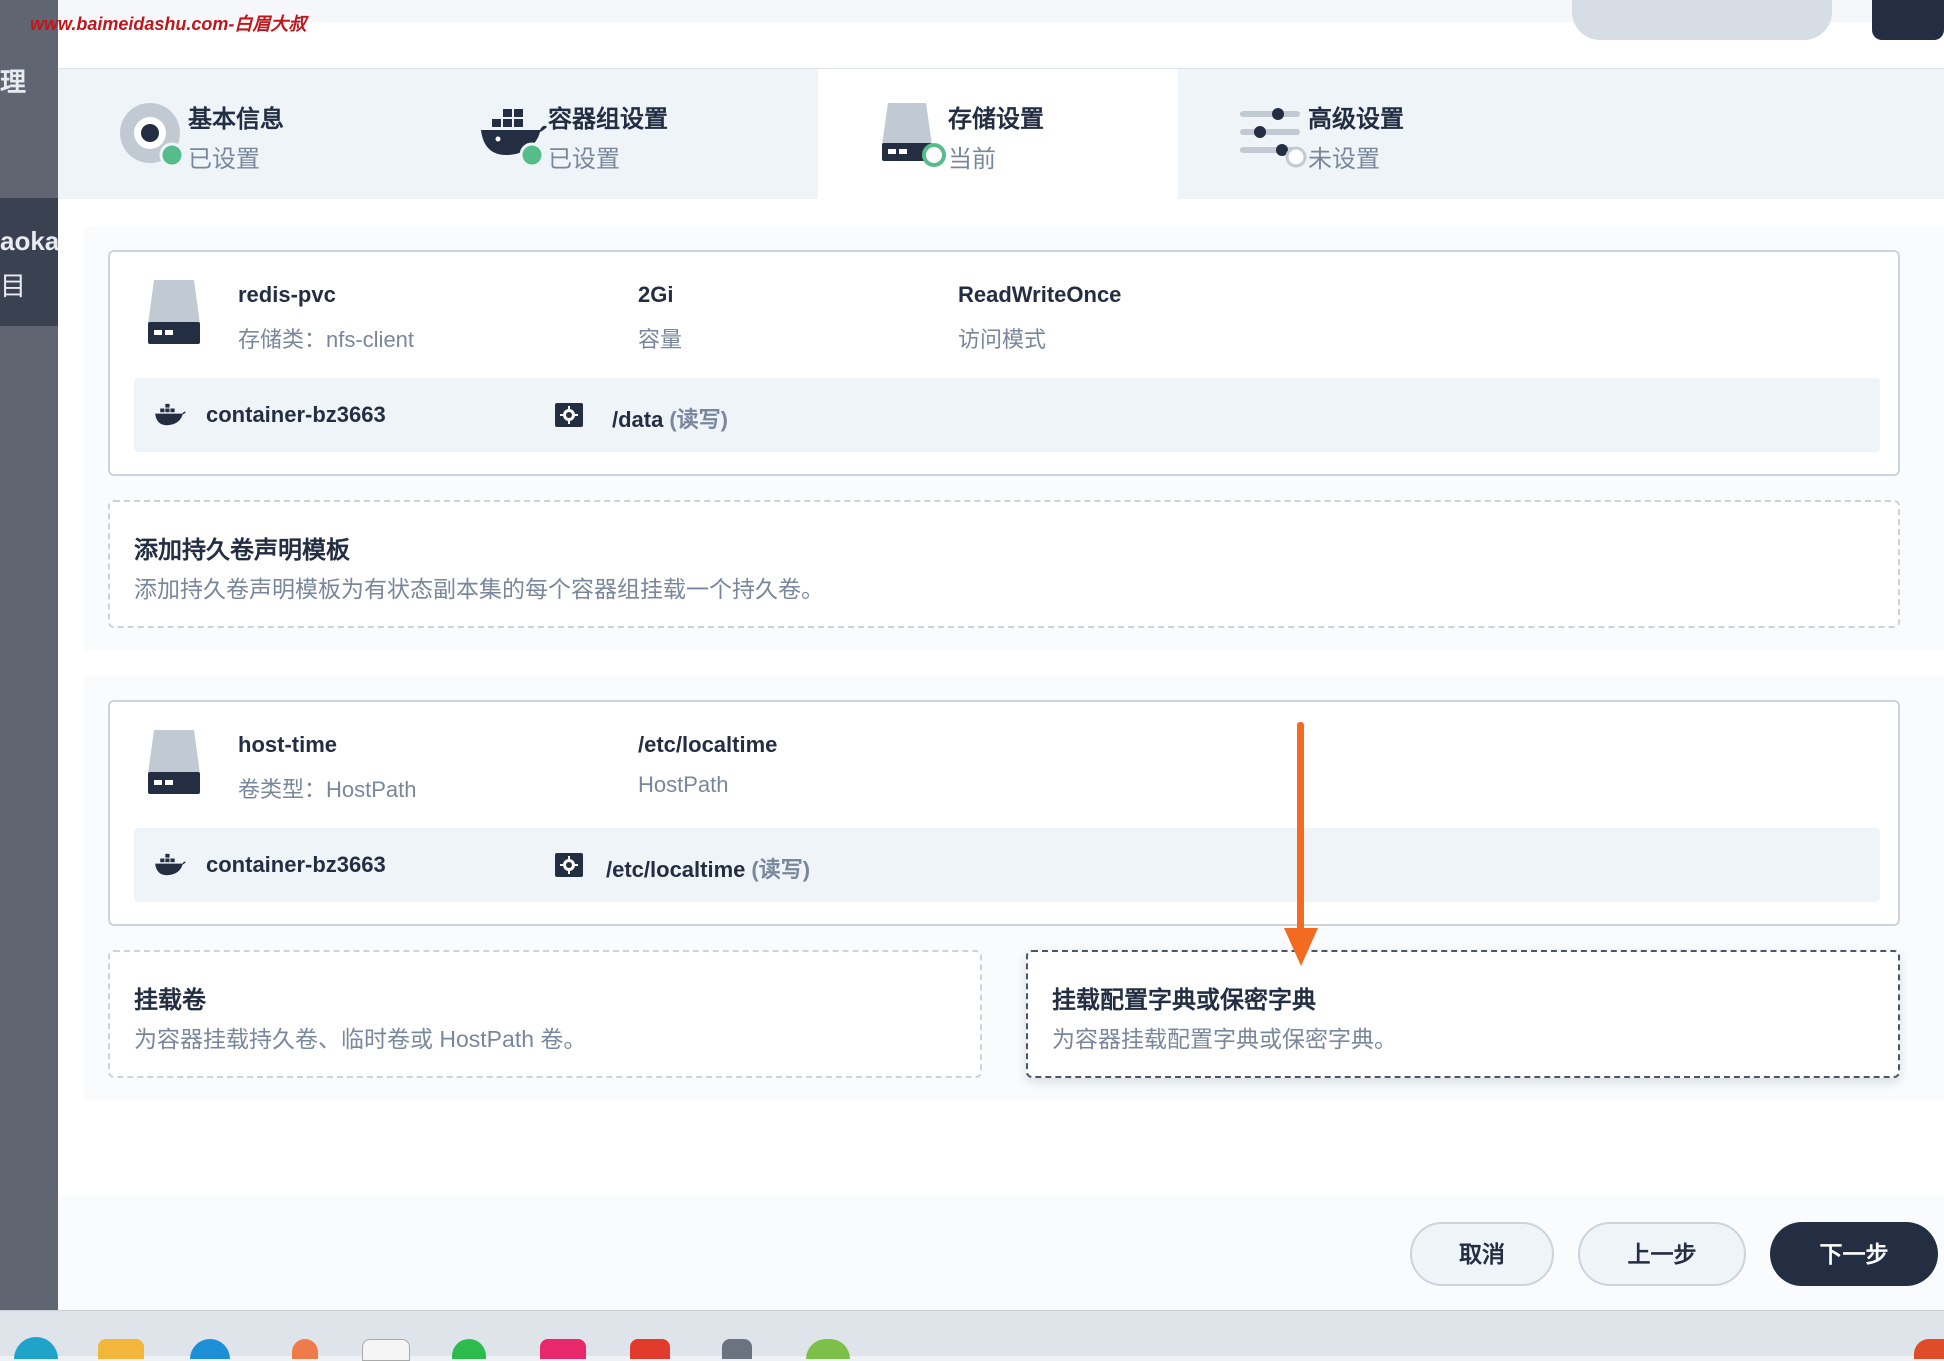  What do you see at coordinates (1300, 831) in the screenshot?
I see `annotation-arrow` at bounding box center [1300, 831].